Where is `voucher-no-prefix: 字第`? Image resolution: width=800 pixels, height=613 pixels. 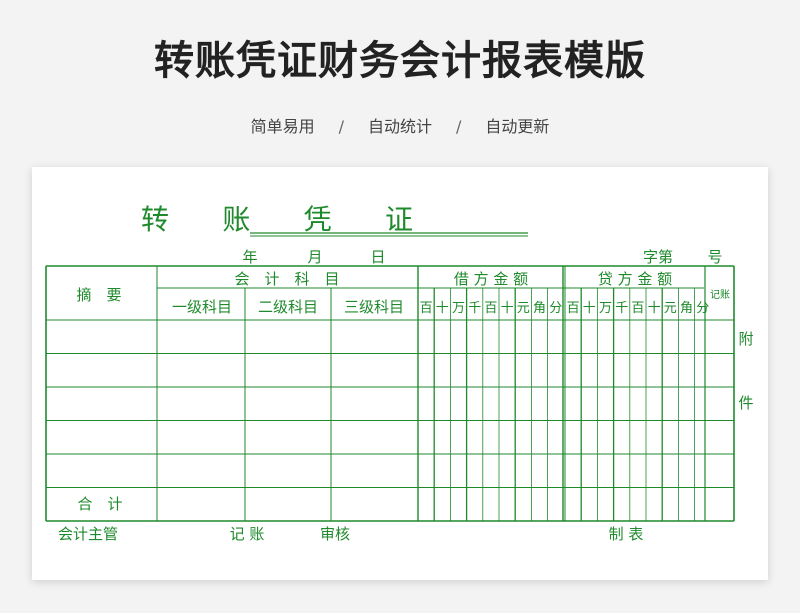 voucher-no-prefix: 字第 is located at coordinates (658, 257).